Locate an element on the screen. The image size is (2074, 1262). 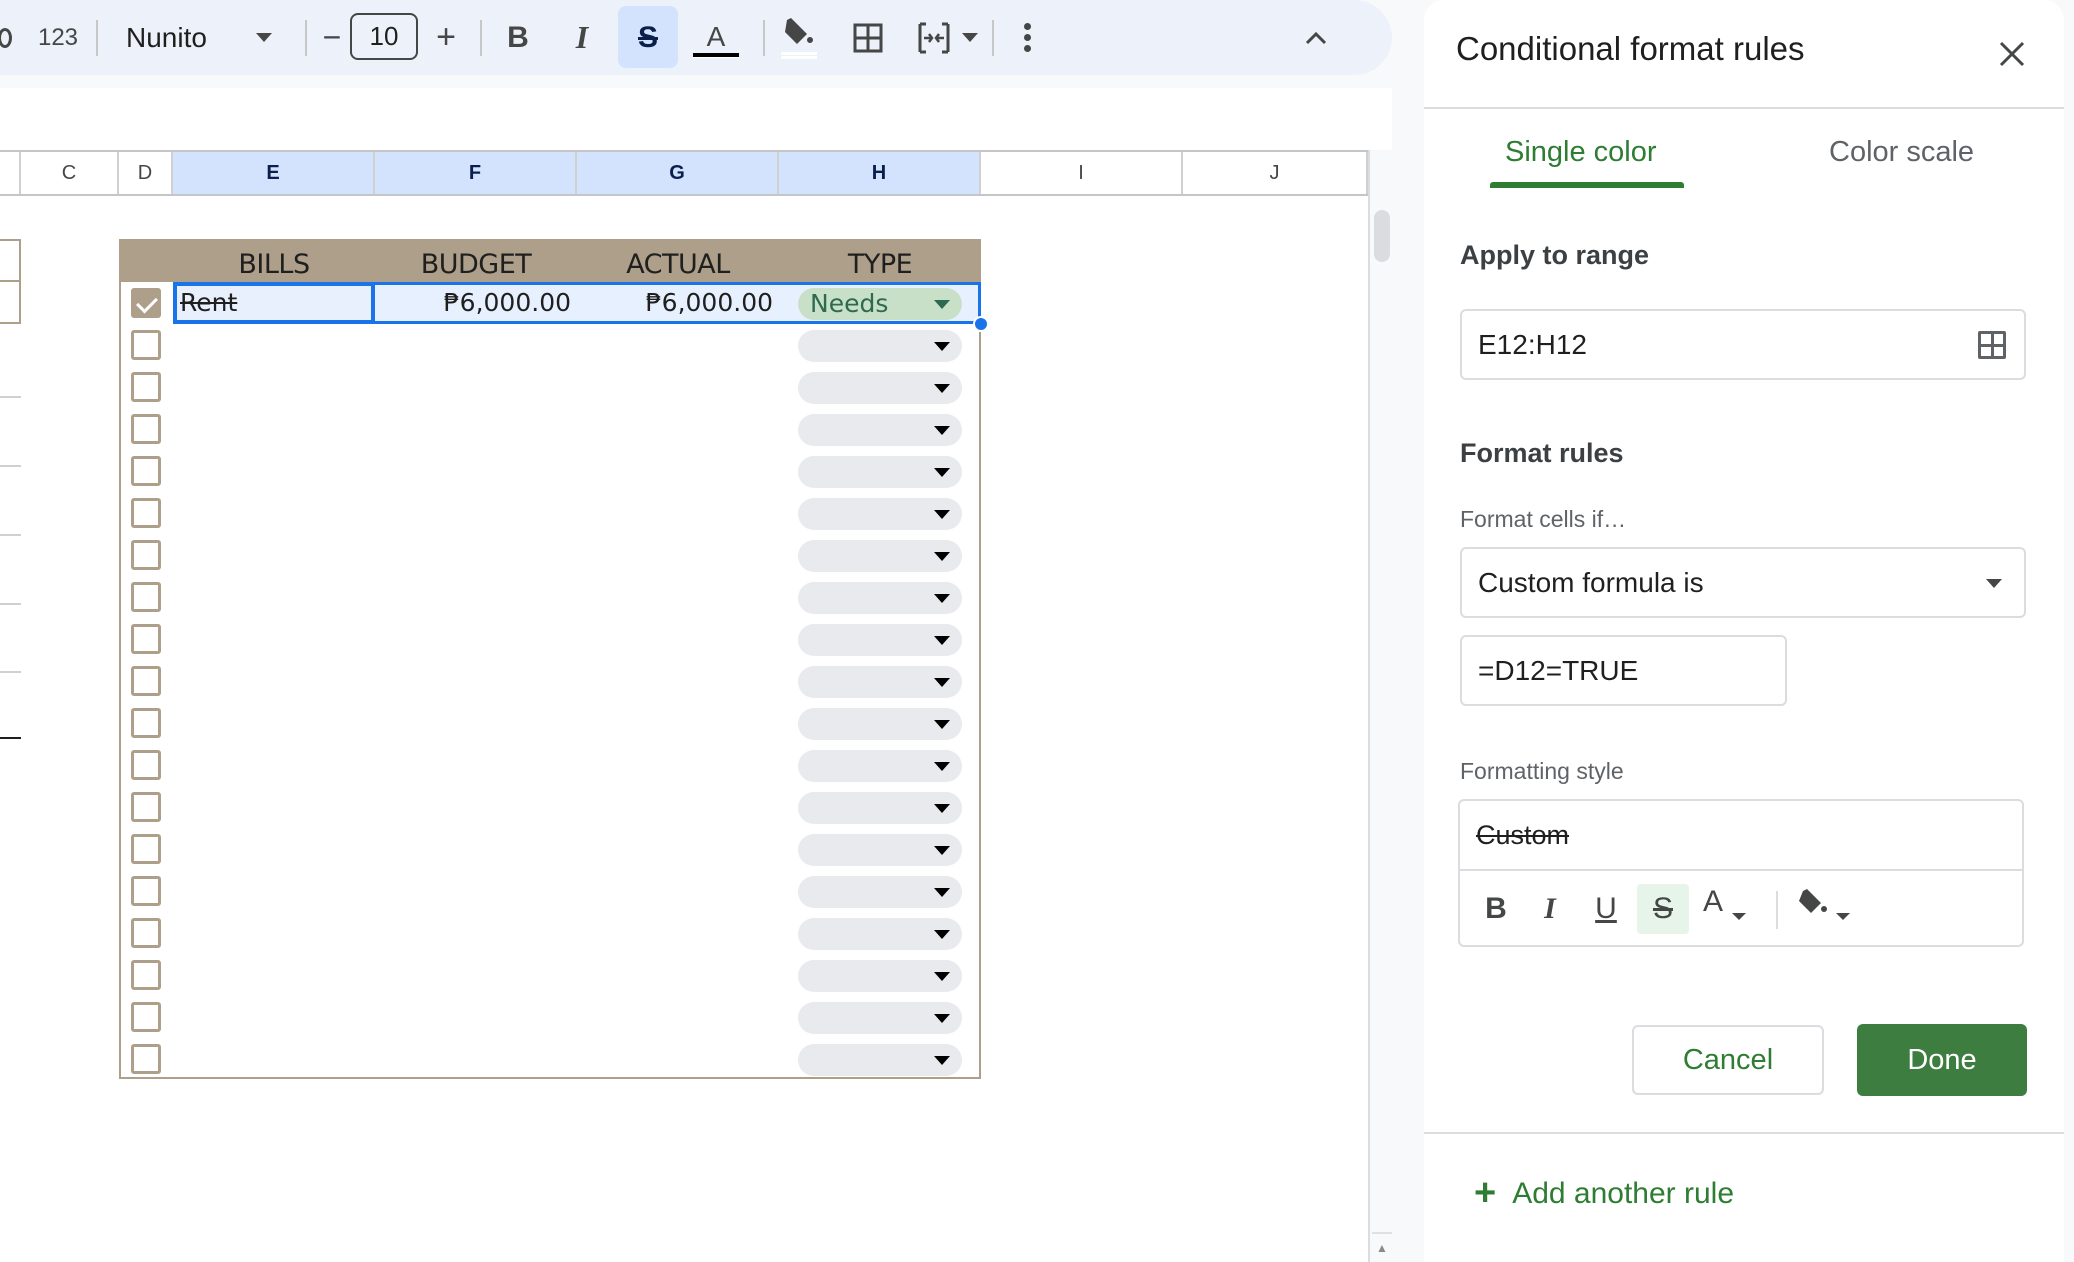
fill-color-button is located at coordinates (799, 37).